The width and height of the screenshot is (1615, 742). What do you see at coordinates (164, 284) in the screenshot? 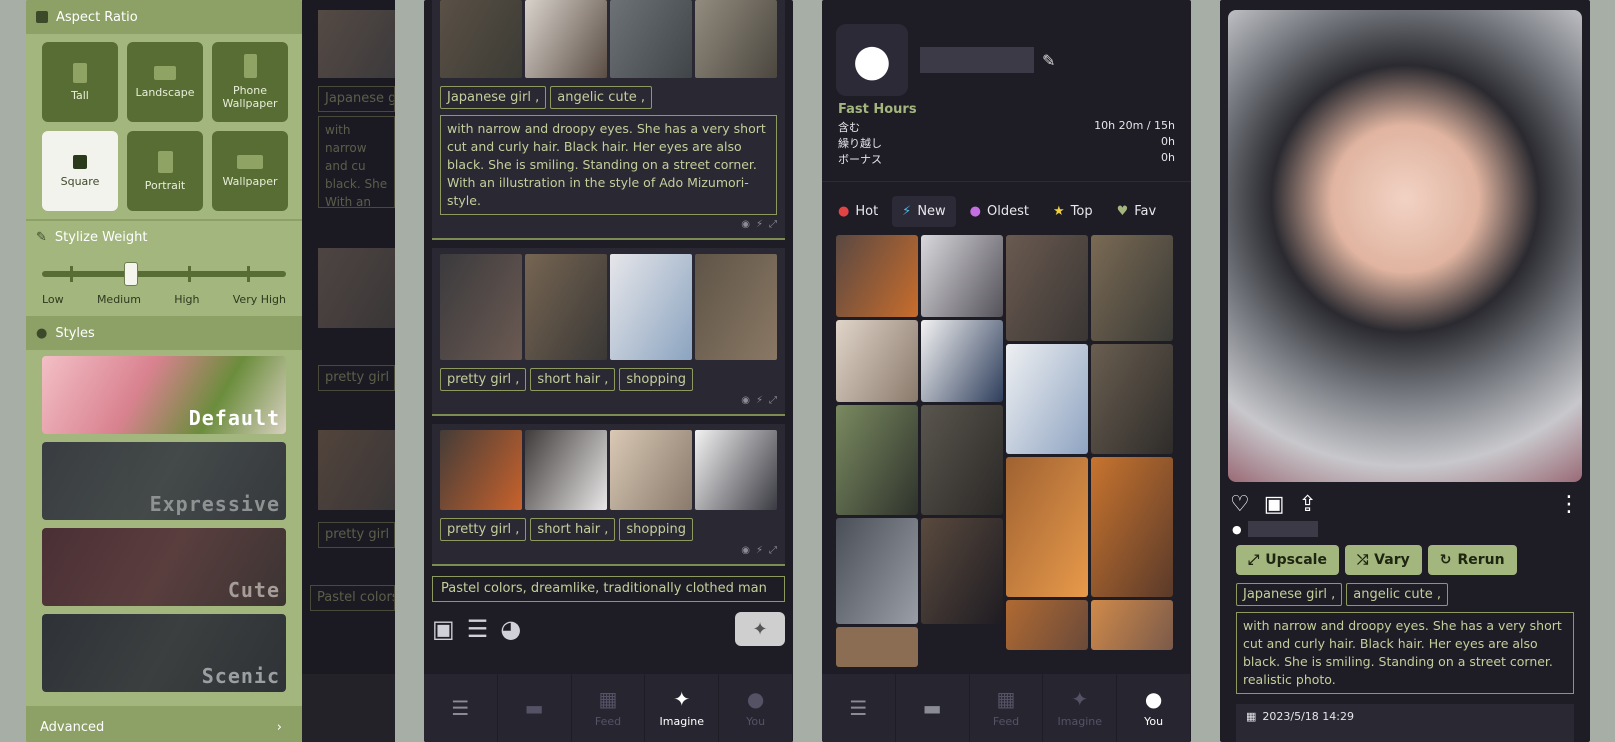
I see `stylize-slider: Low Medium High Very High` at bounding box center [164, 284].